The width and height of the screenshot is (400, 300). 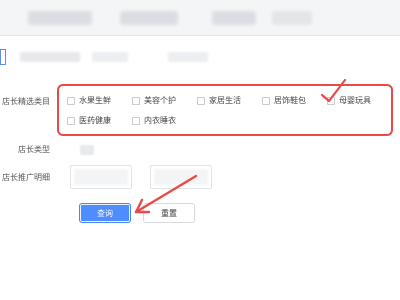 I want to click on check-annotation-icon, so click(x=333, y=90).